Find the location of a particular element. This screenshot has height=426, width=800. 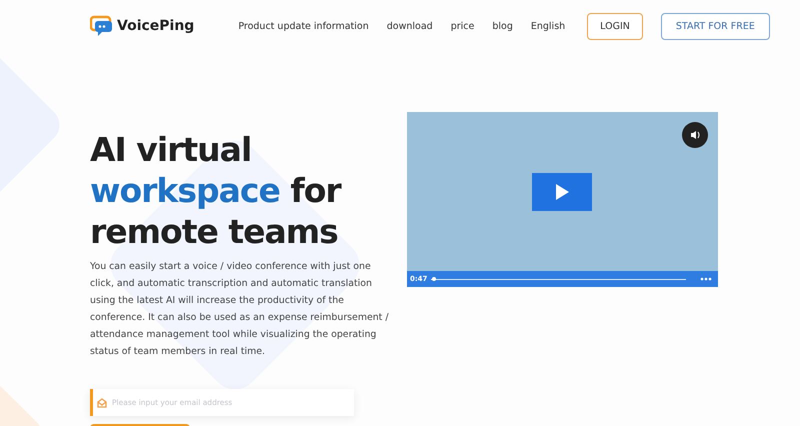

login-button: LOGIN is located at coordinates (615, 26).